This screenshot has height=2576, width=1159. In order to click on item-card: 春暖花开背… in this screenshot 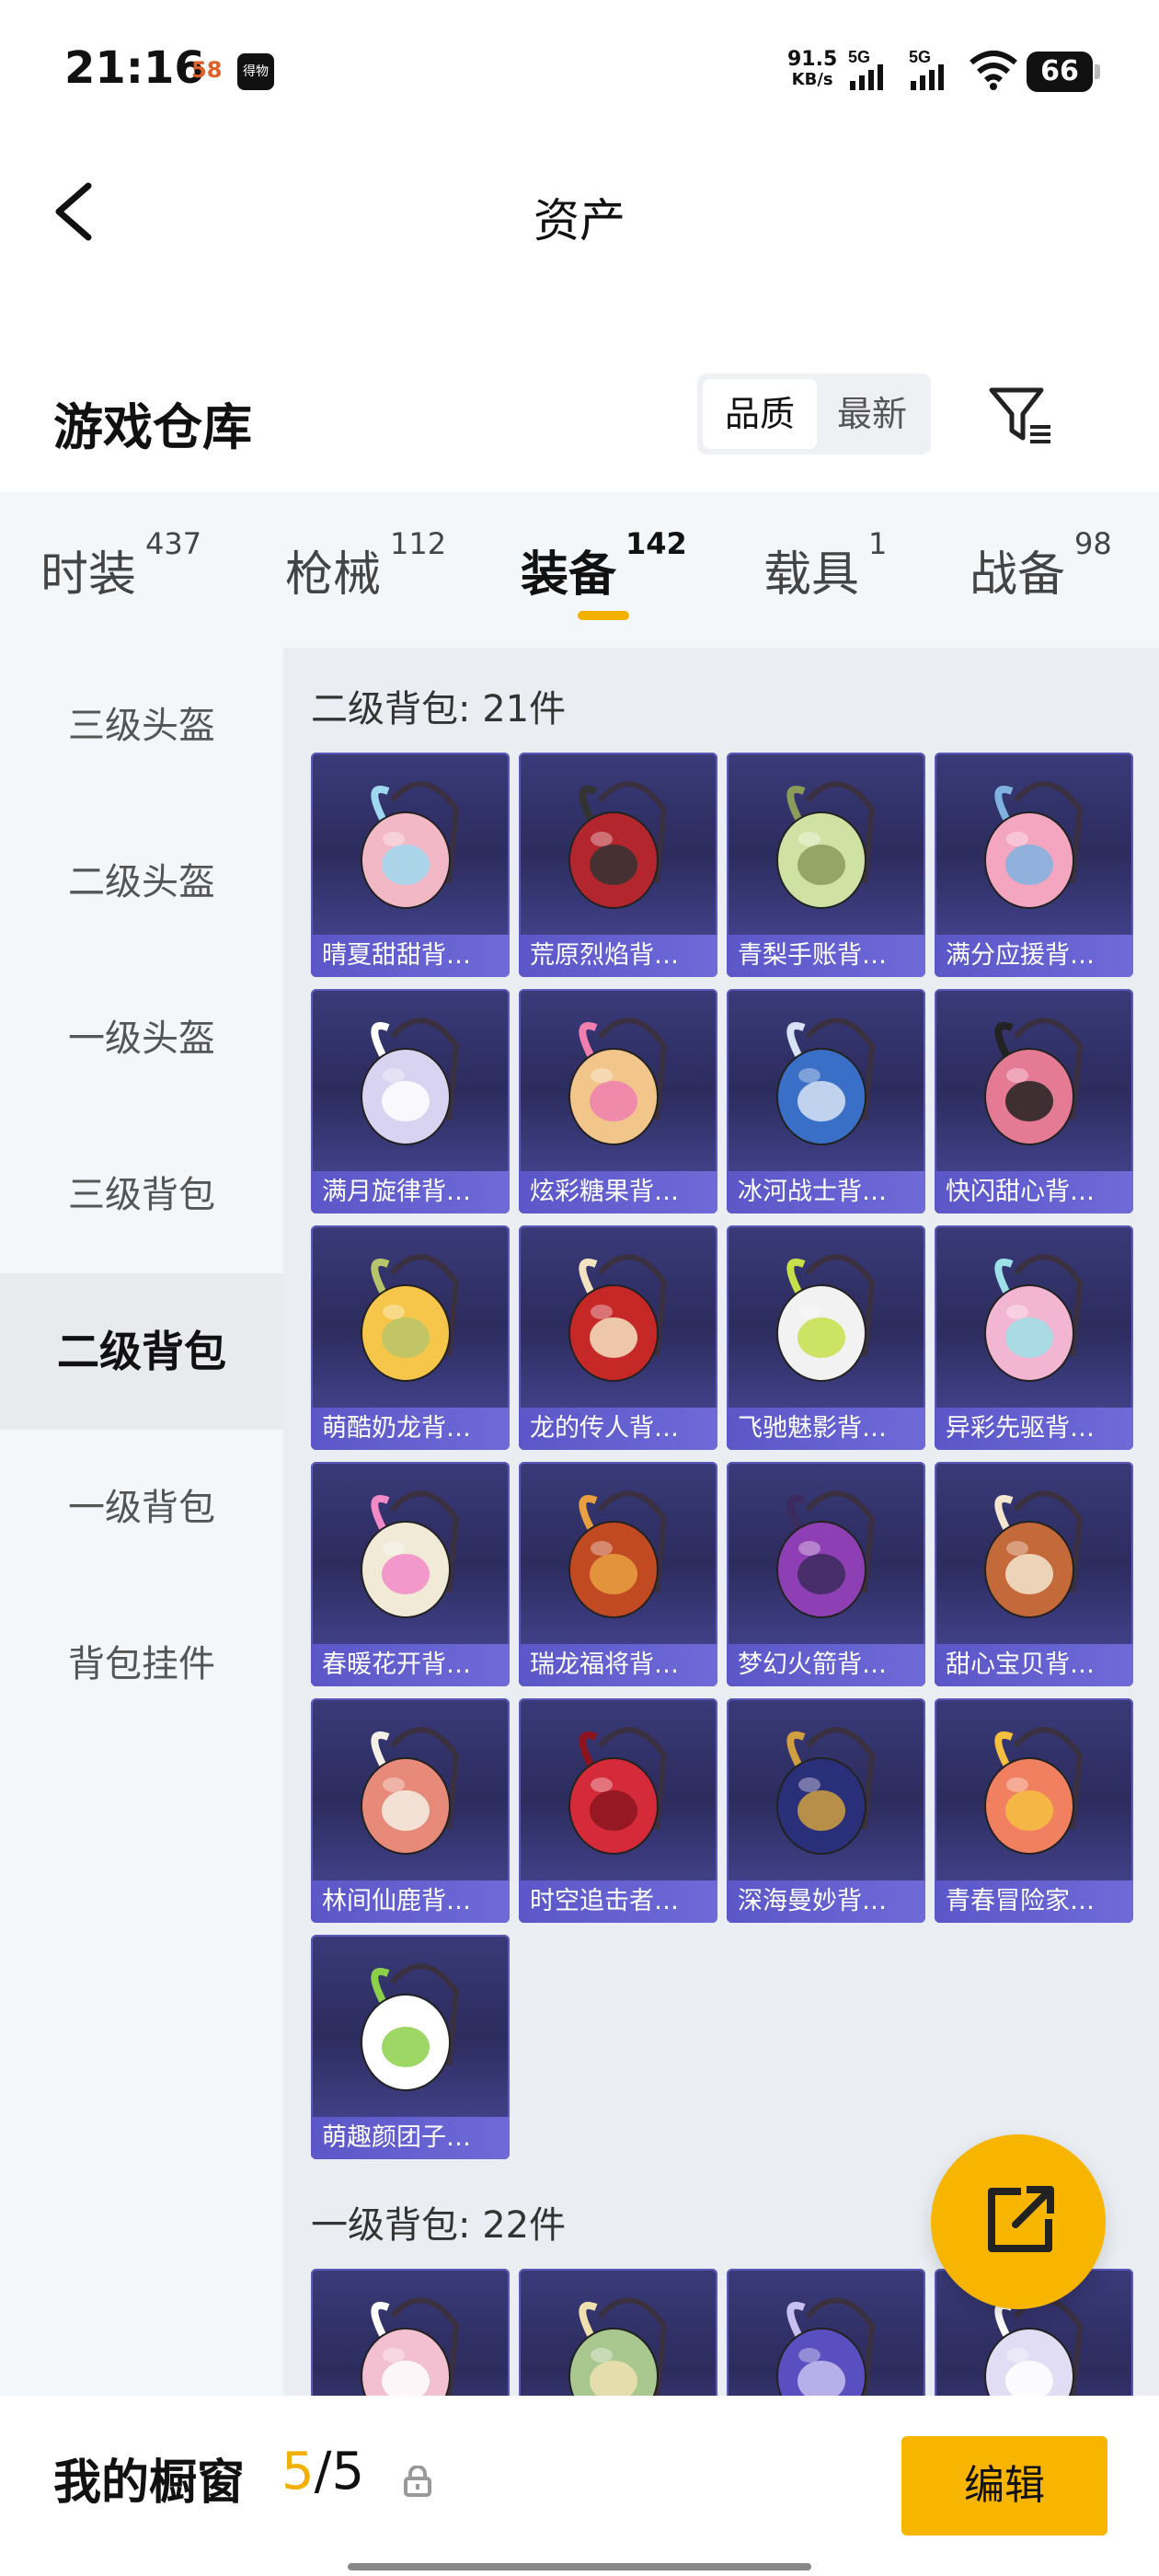, I will do `click(410, 1574)`.